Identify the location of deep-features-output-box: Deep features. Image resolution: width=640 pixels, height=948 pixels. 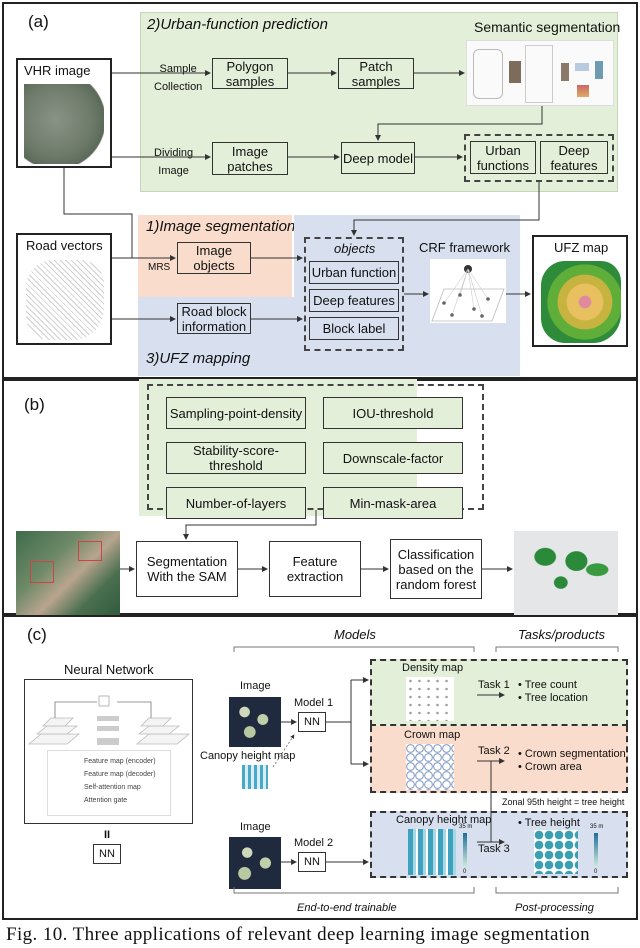
(574, 157).